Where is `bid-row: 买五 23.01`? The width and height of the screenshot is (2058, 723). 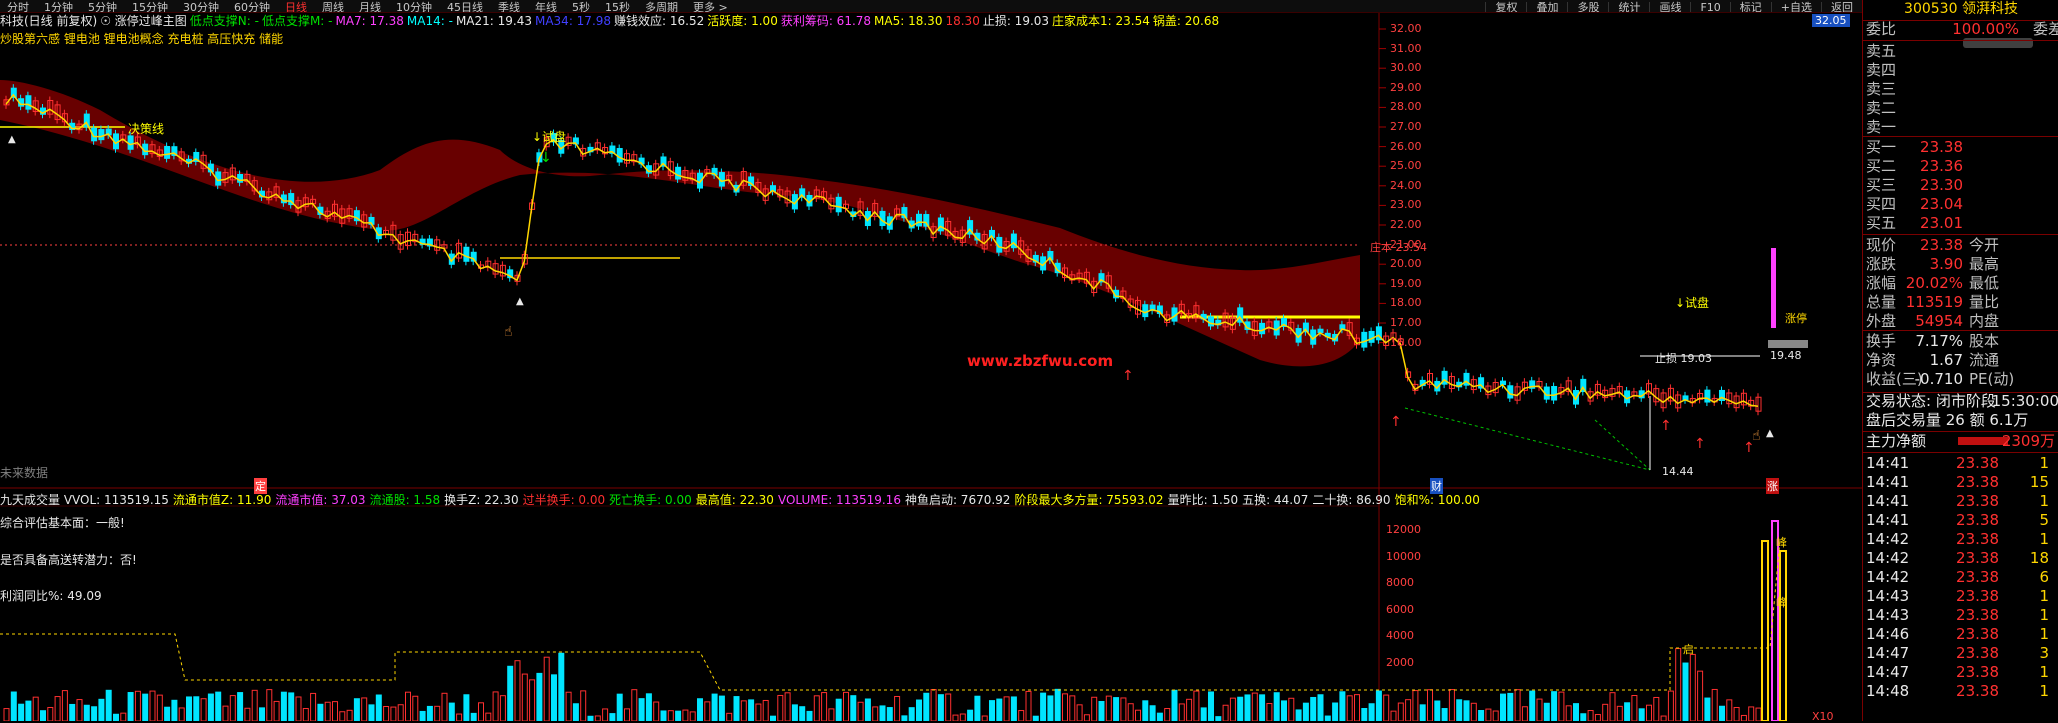
bid-row: 买五 23.01 is located at coordinates (1914, 223).